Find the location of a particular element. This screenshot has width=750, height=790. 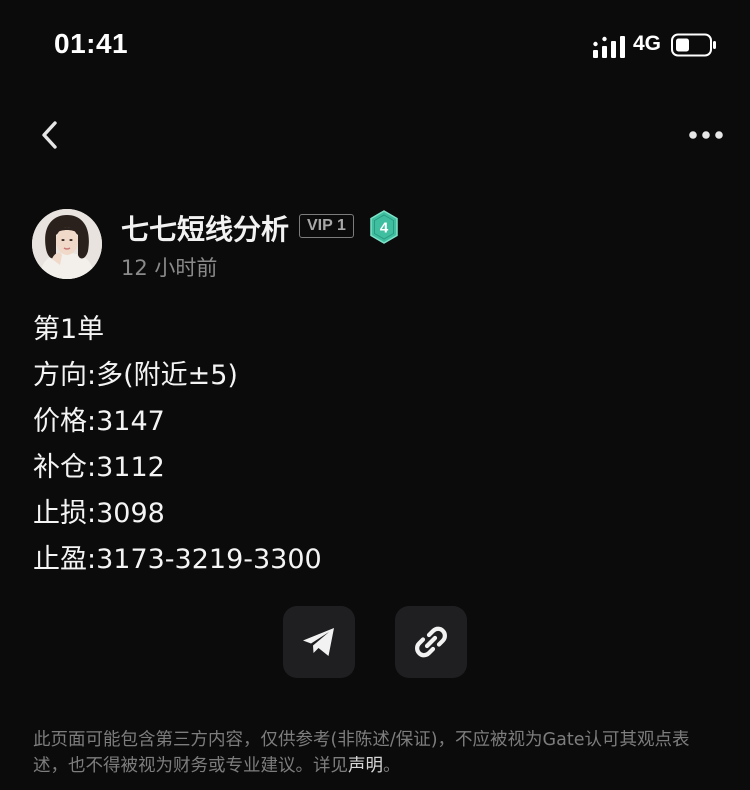

link-icon is located at coordinates (431, 642).